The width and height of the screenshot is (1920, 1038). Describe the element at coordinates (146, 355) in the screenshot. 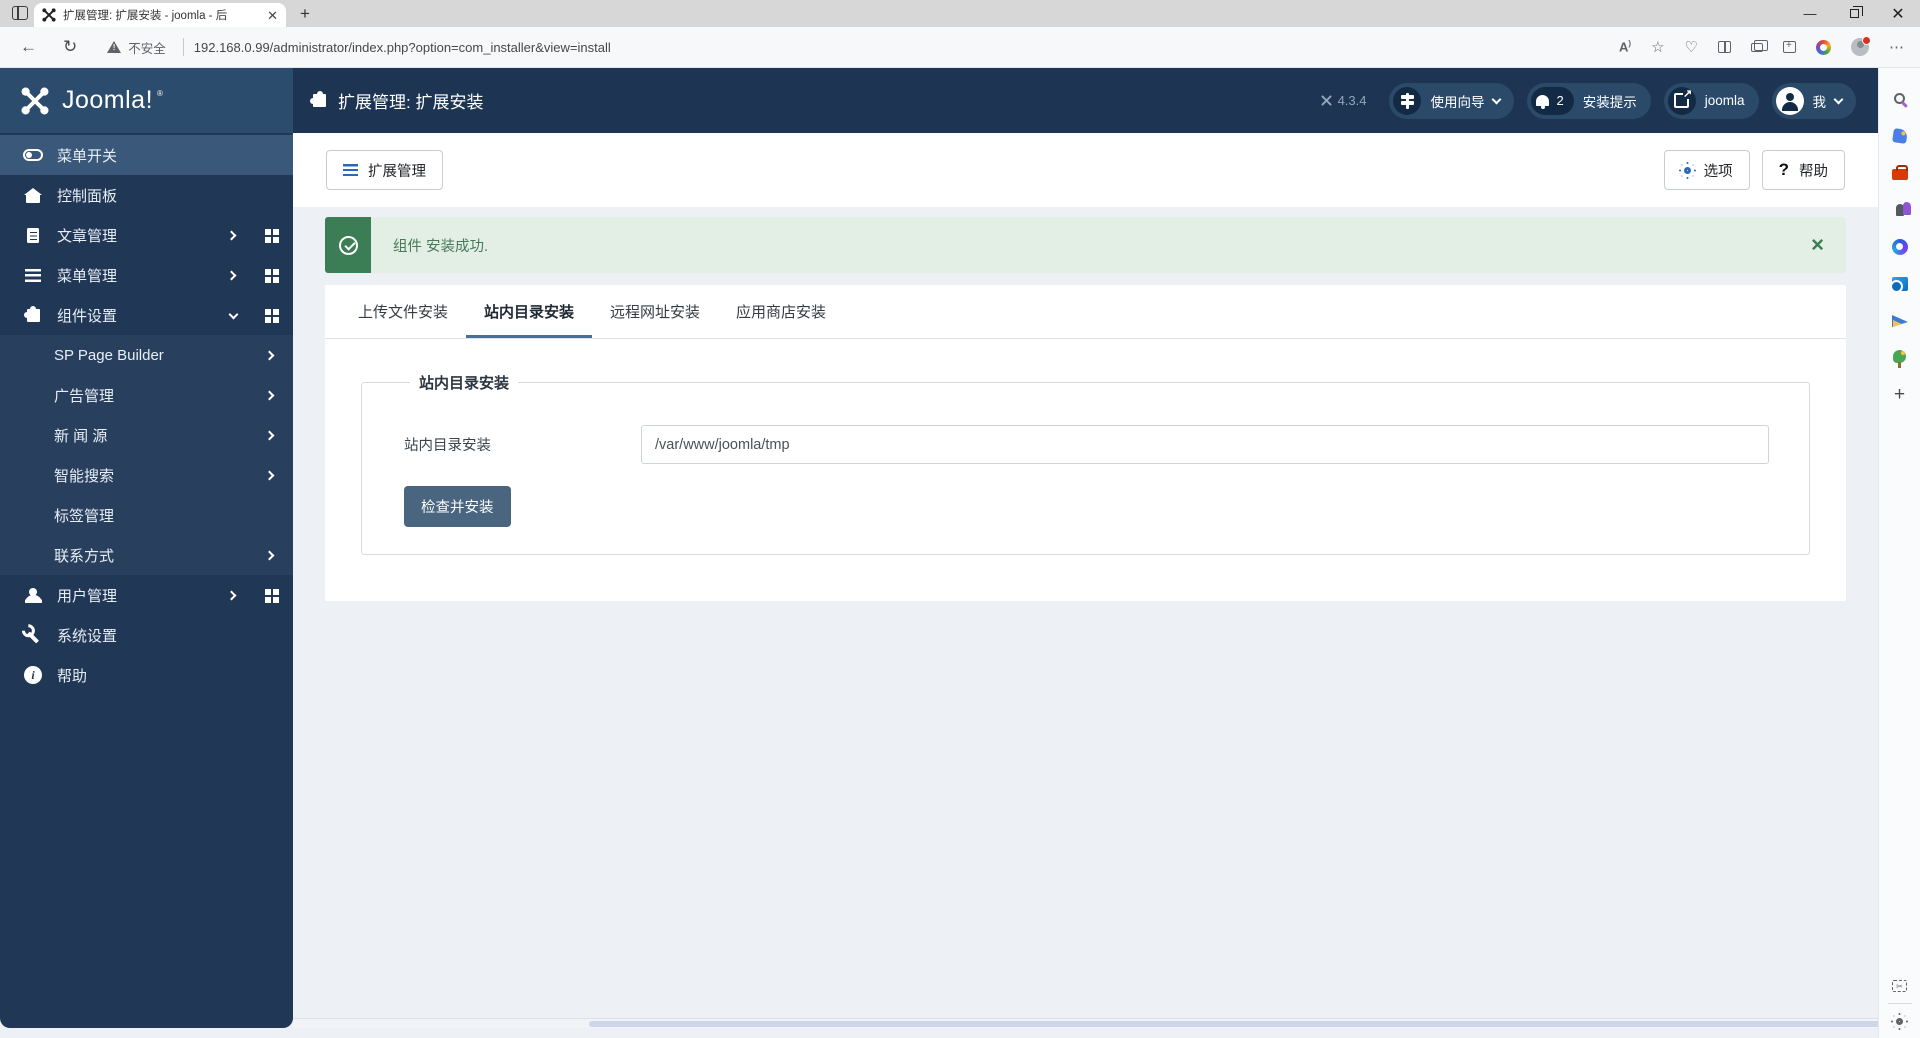

I see `sidebar-subitem-sp-page-builder: SP Page Builder` at that location.